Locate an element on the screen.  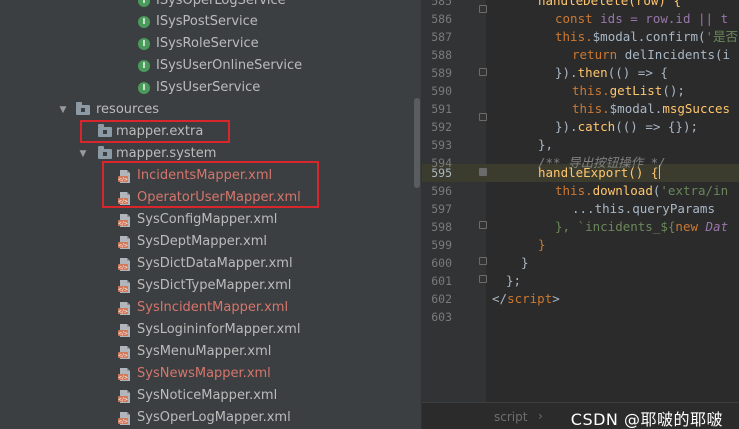
tree-item-label: ISysPostService is located at coordinates (207, 21).